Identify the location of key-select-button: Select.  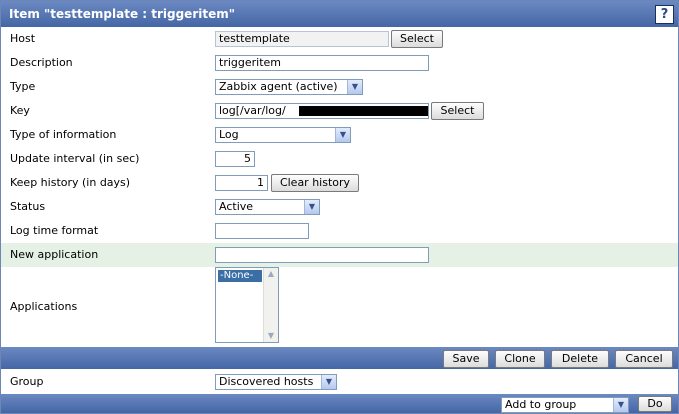
(457, 111).